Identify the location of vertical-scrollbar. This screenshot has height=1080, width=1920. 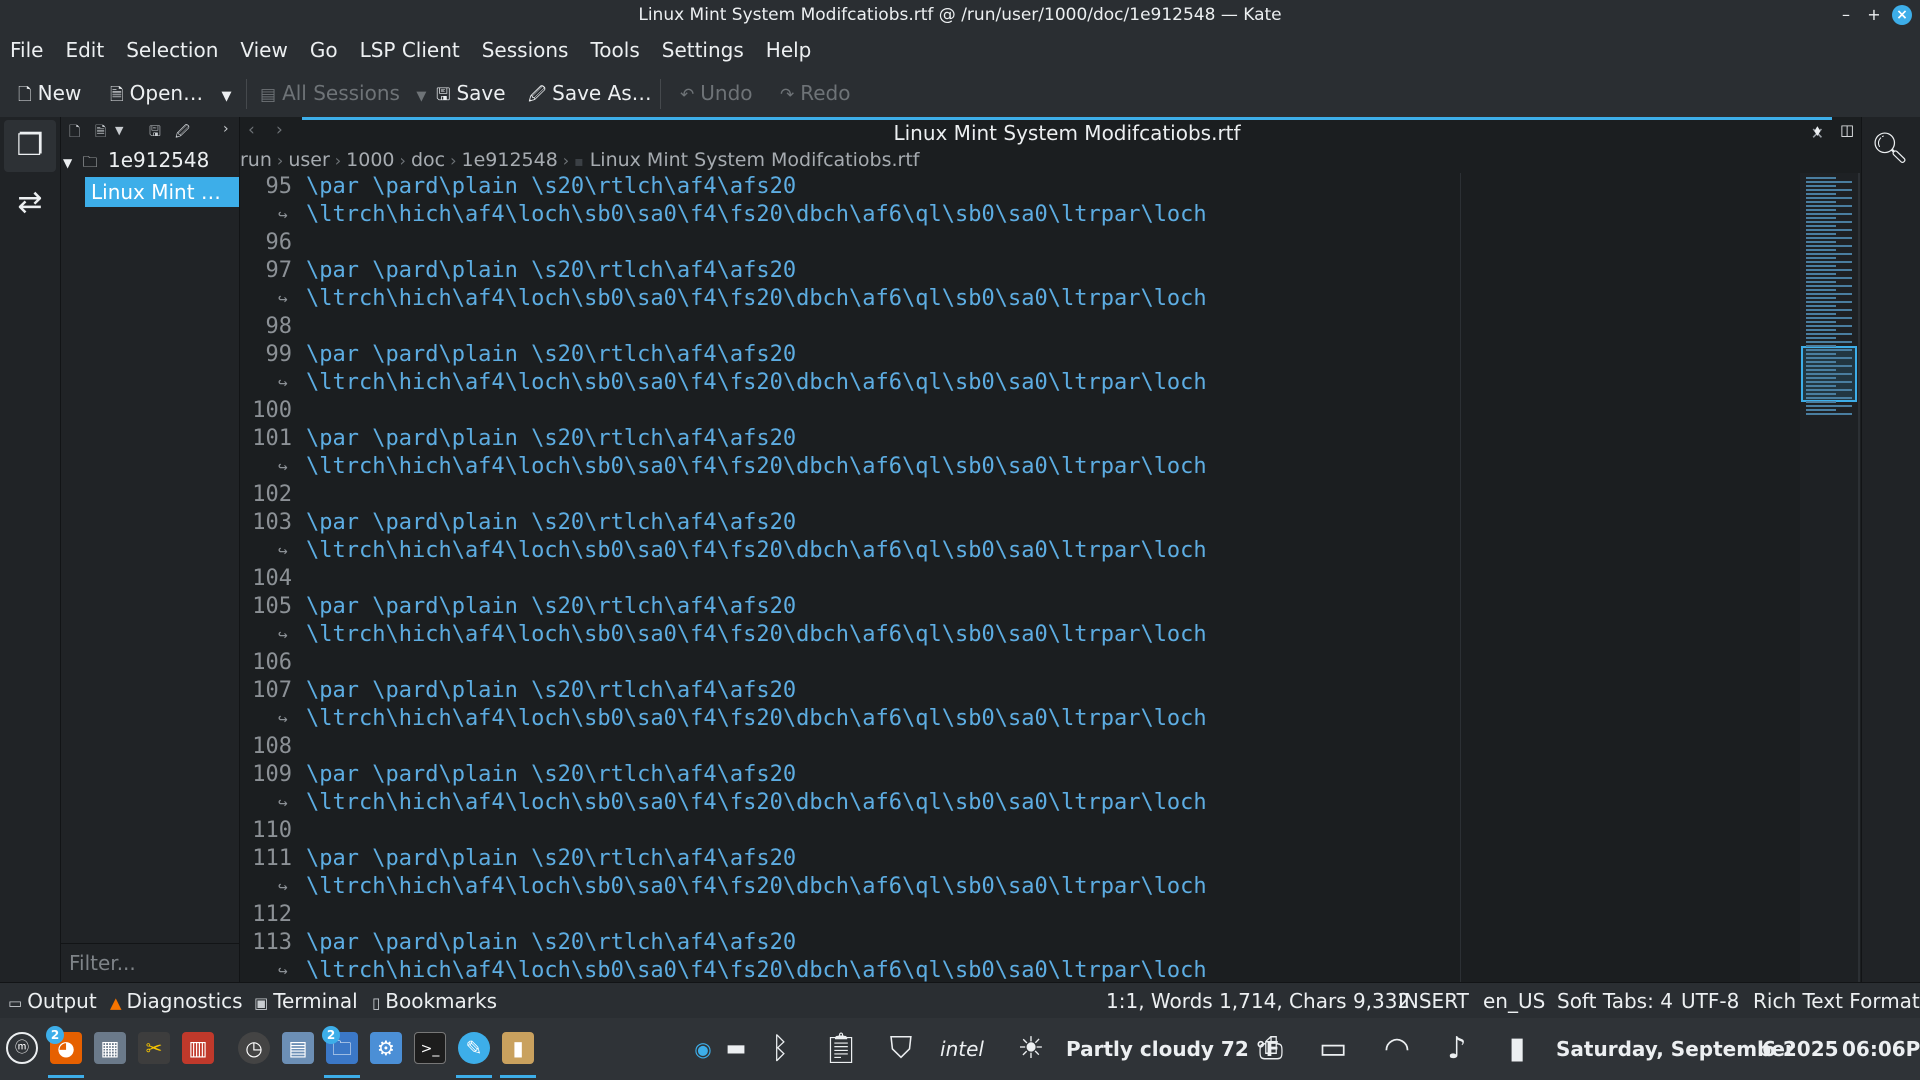
(1859, 577).